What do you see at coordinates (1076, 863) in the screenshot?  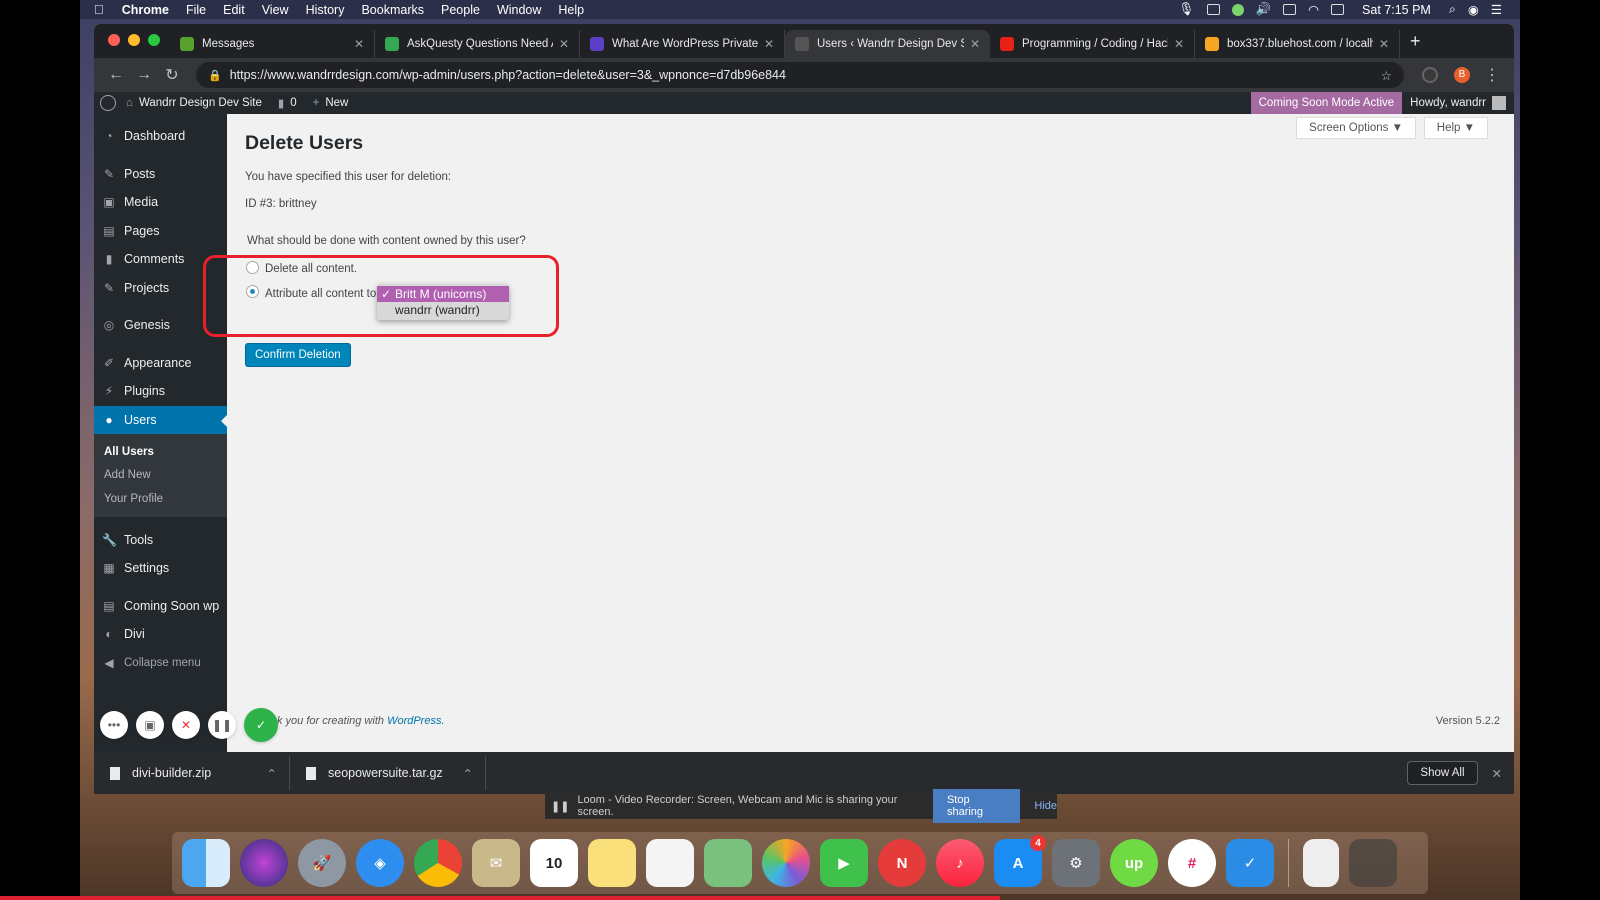 I see `system-preferences-gear-icon: ⚙` at bounding box center [1076, 863].